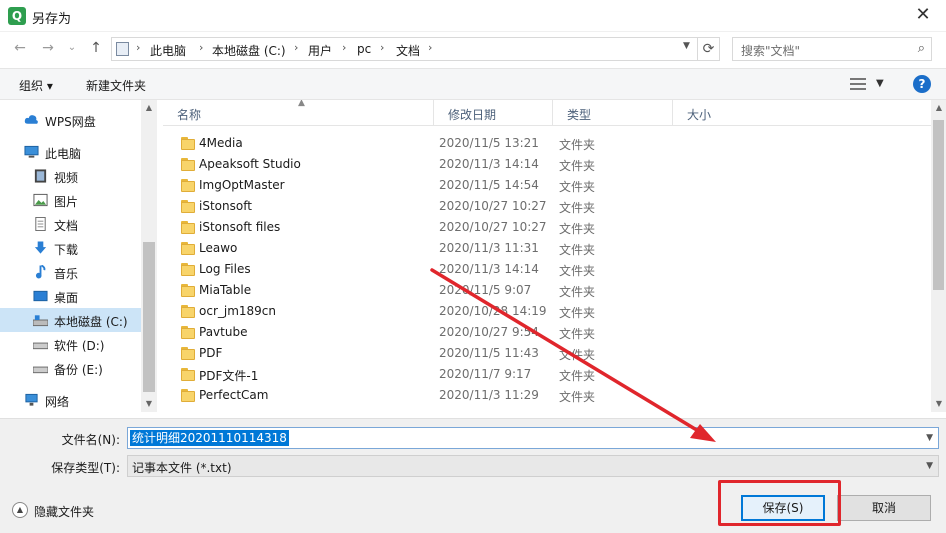 The height and width of the screenshot is (533, 946). Describe the element at coordinates (320, 50) in the screenshot. I see `breadcrumb-users: 用户` at that location.